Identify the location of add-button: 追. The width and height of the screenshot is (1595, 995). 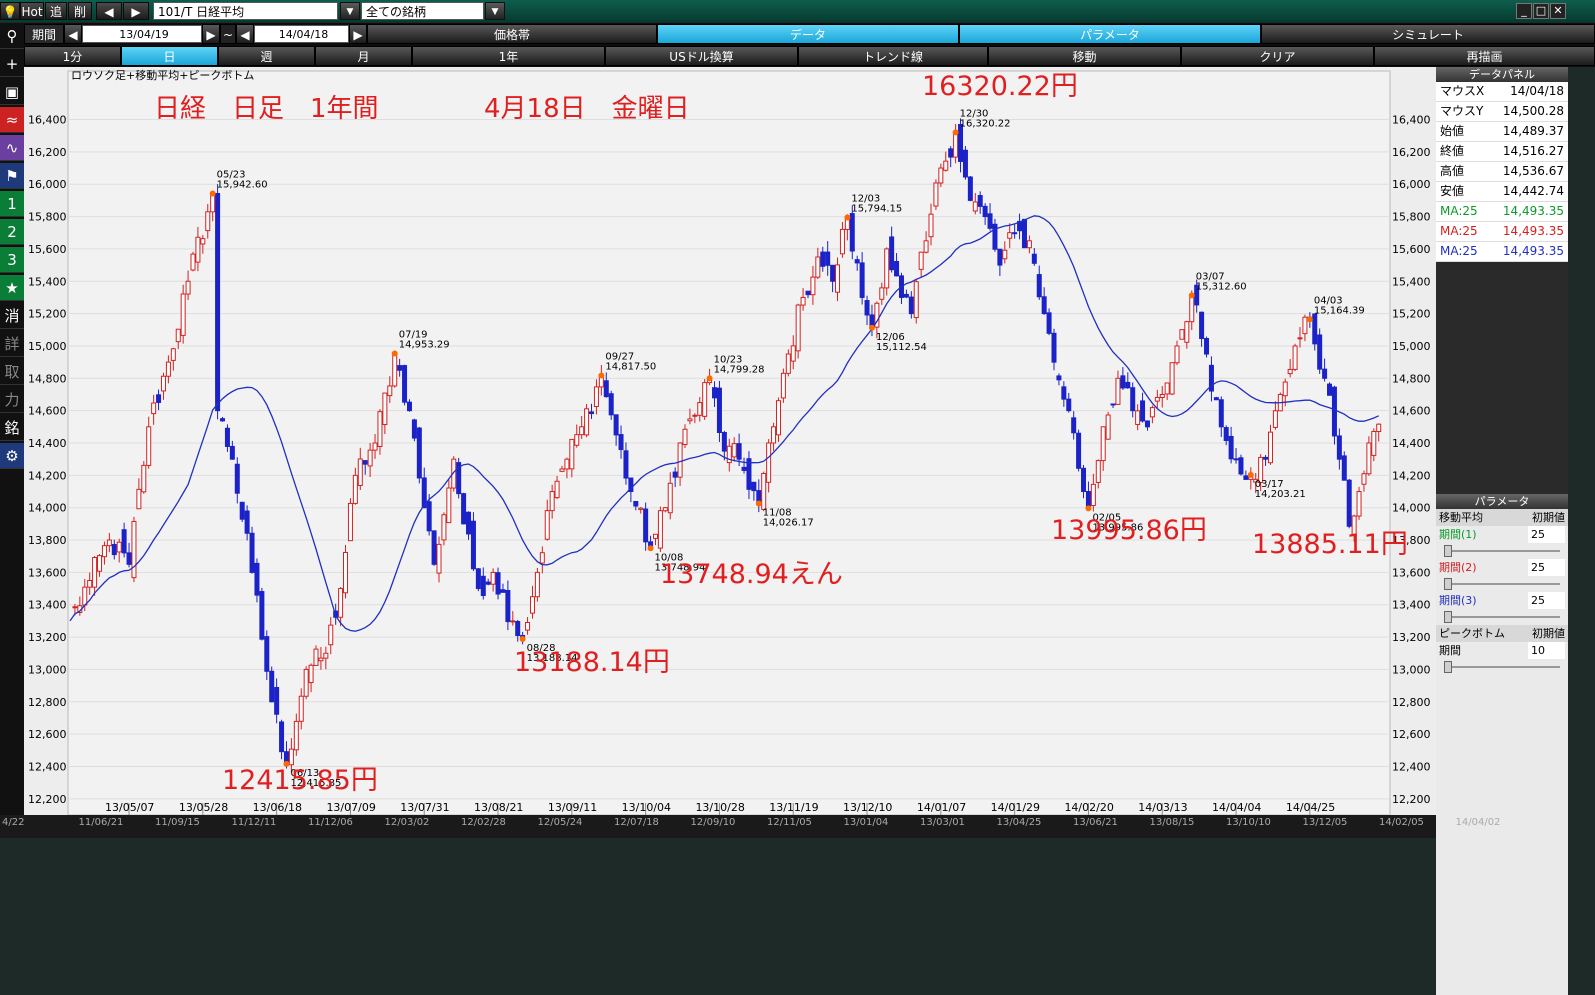
(56, 11).